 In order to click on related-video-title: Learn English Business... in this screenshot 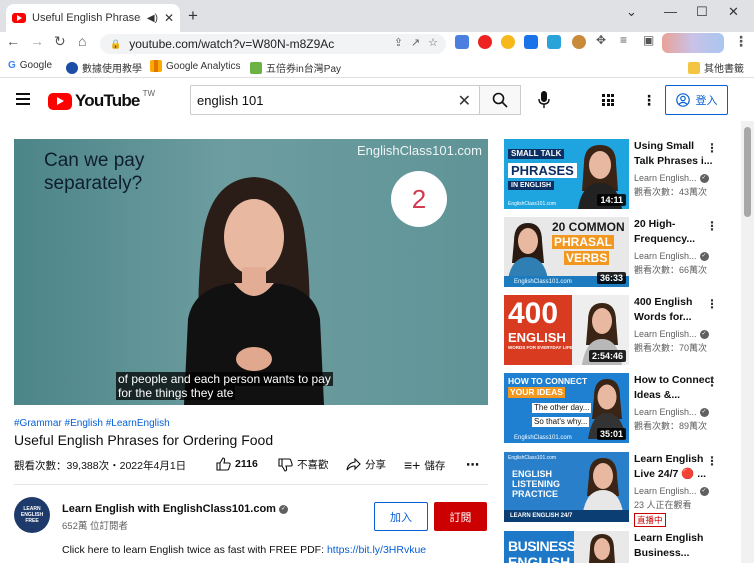, I will do `click(674, 546)`.